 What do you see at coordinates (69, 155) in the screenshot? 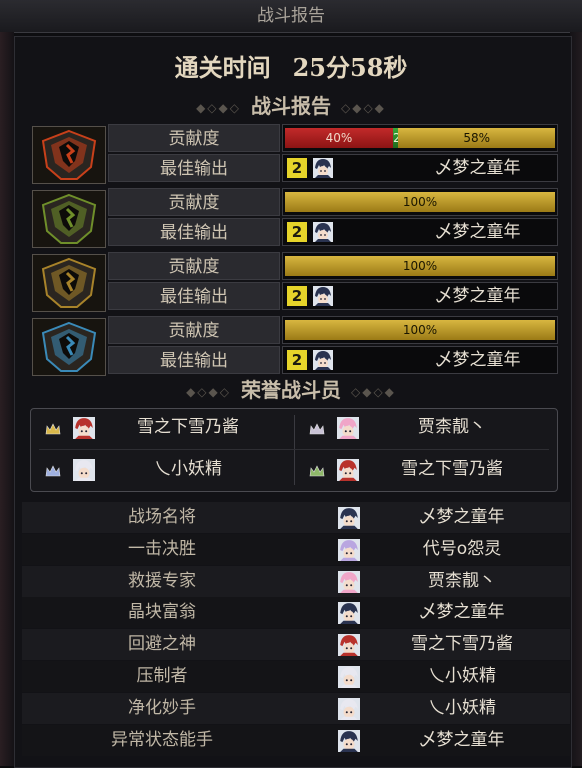
I see `red-boss-icon` at bounding box center [69, 155].